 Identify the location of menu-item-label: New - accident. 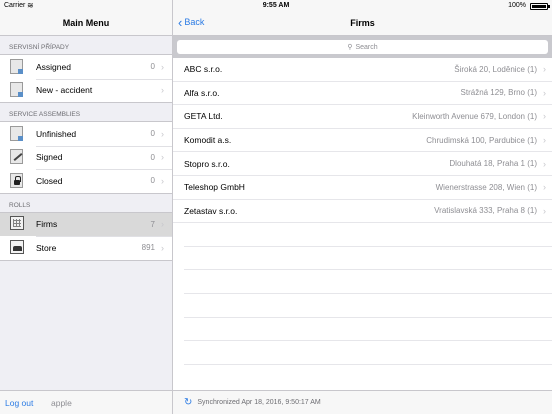
(64, 90).